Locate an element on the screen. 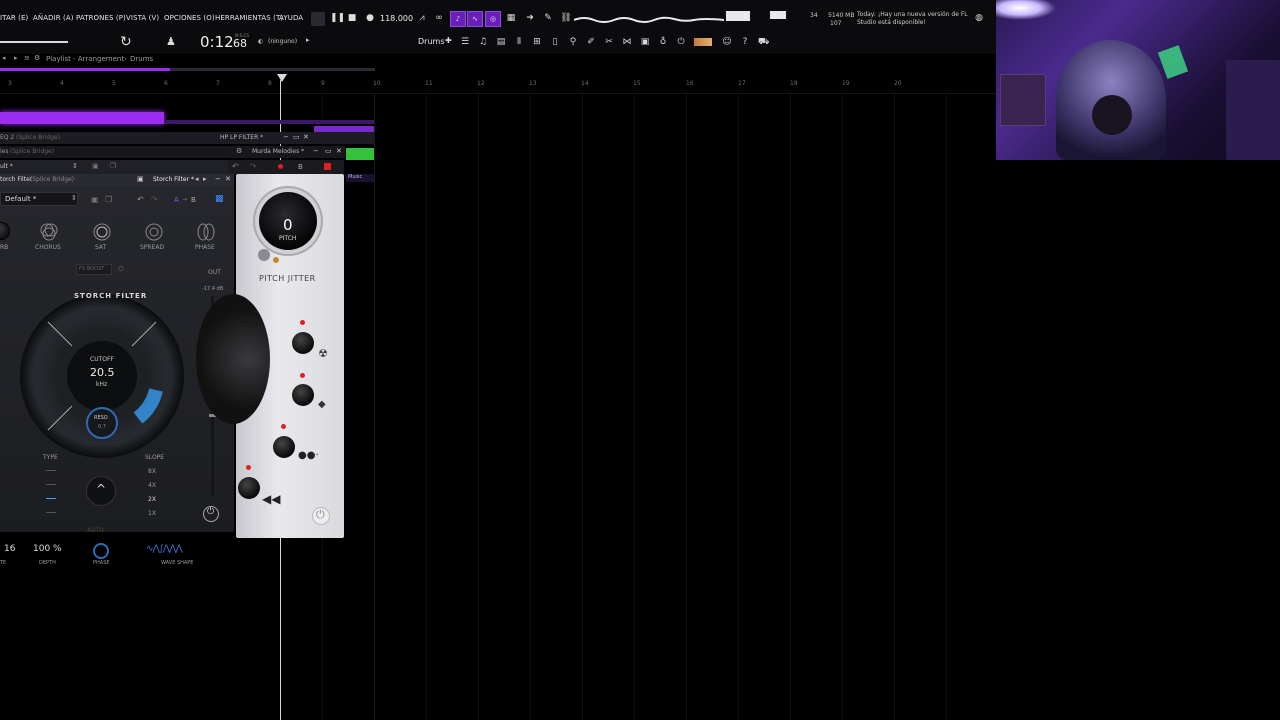 This screenshot has height=720, width=1280. copy-icon: ❐ is located at coordinates (108, 199).